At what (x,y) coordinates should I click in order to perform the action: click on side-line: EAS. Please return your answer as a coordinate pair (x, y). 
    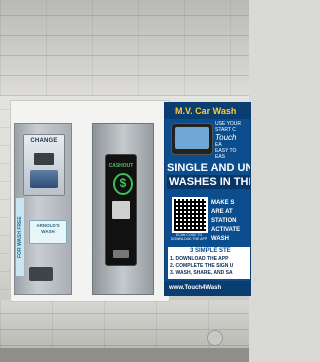
    Looking at the image, I should click on (220, 157).